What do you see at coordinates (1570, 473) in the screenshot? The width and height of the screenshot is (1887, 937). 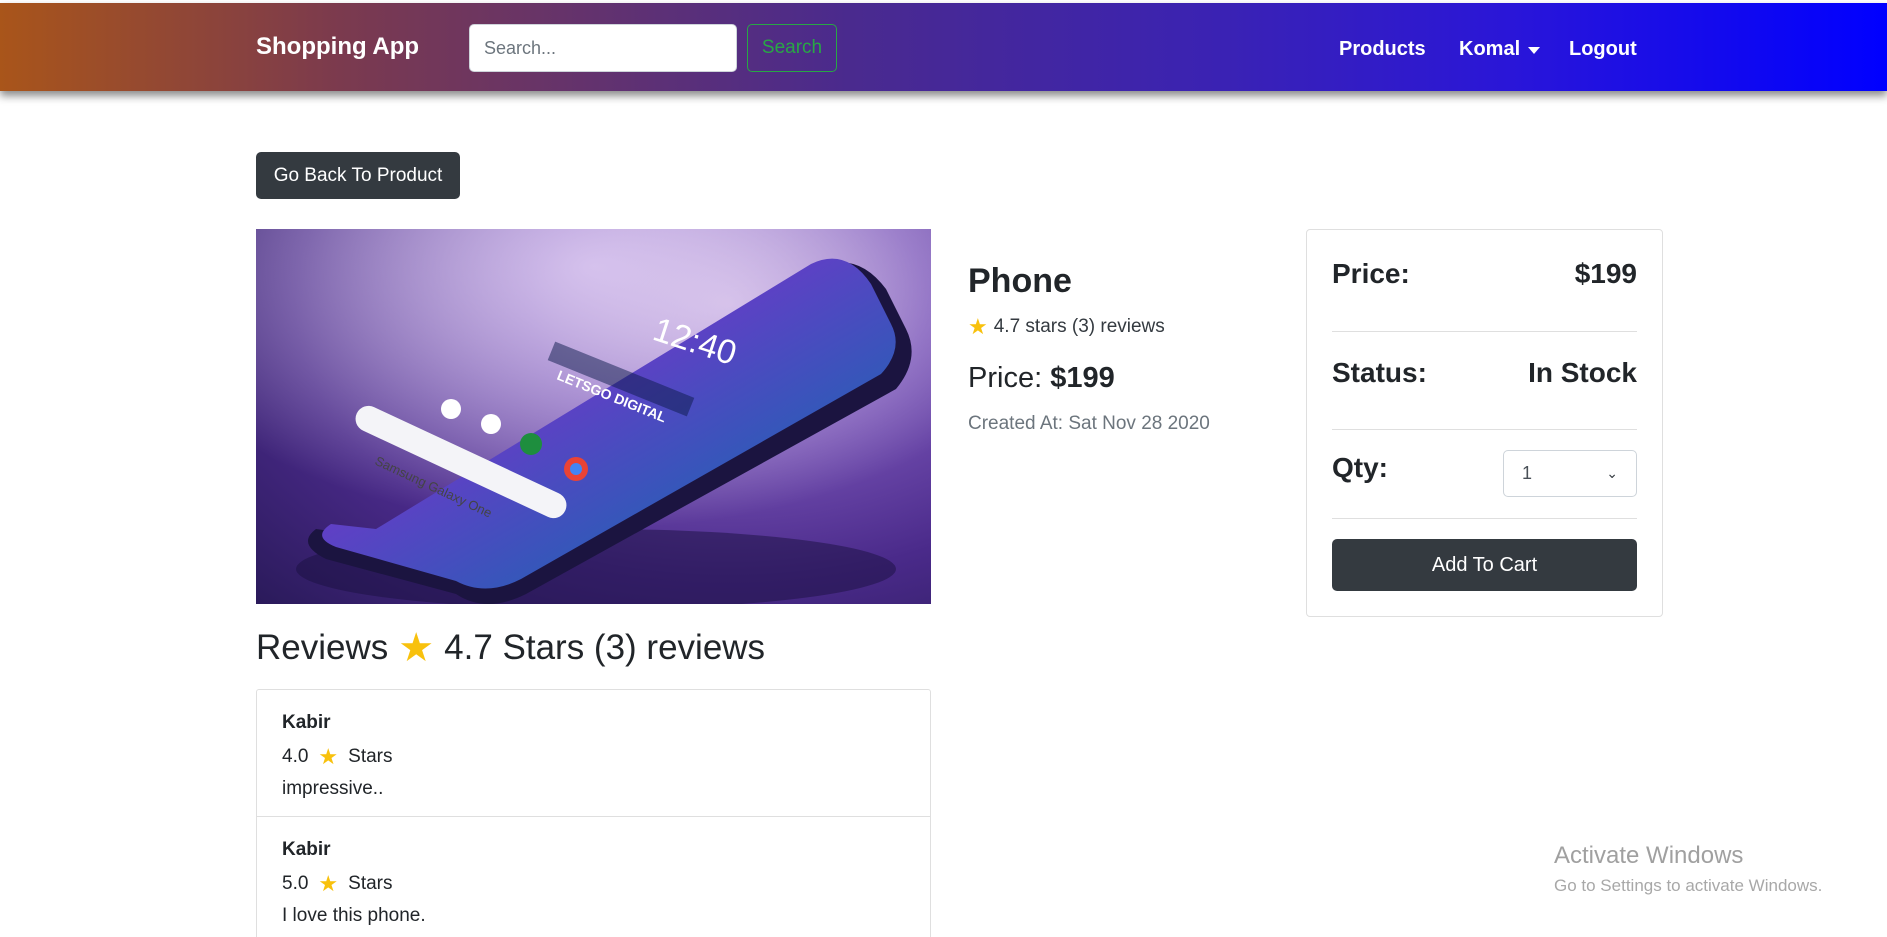 I see `qty-select: 1 ⌄` at bounding box center [1570, 473].